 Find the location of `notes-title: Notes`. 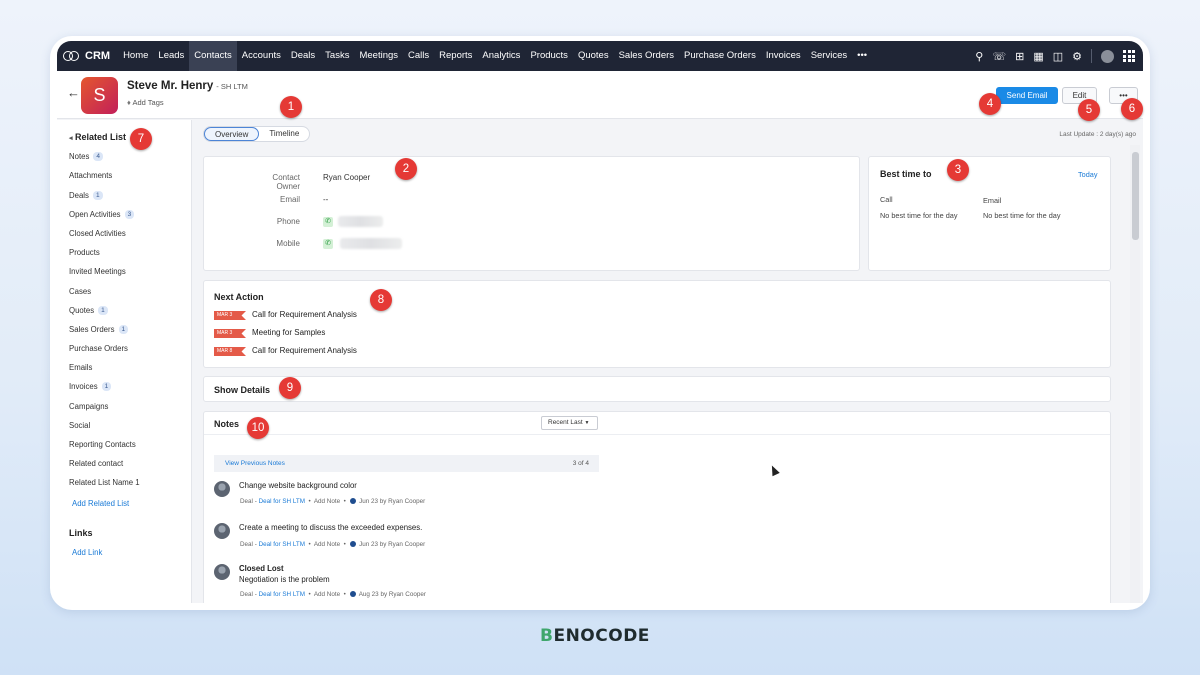

notes-title: Notes is located at coordinates (227, 424).